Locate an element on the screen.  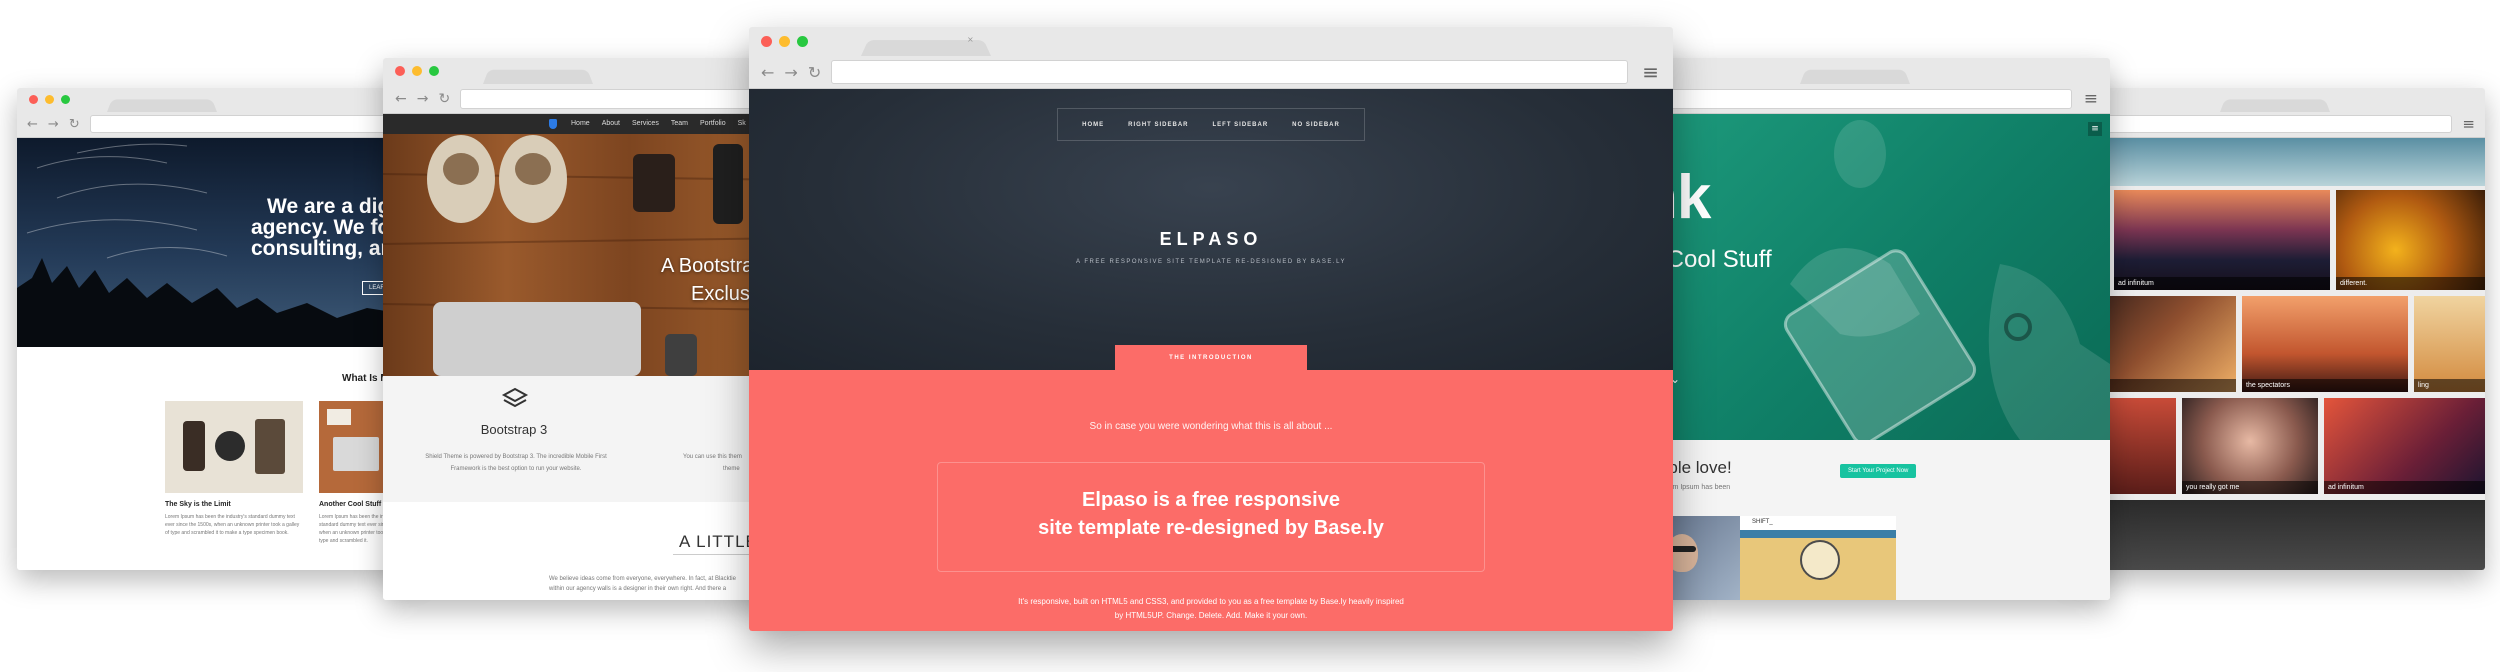
intro-heading: site template re-designed by Base.ly is located at coordinates (1211, 528).